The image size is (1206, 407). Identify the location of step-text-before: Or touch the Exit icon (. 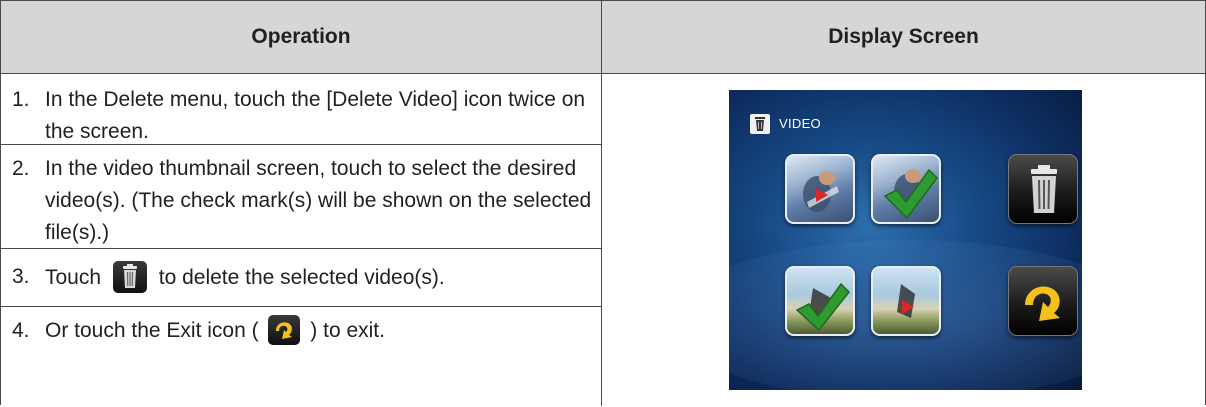
(152, 330).